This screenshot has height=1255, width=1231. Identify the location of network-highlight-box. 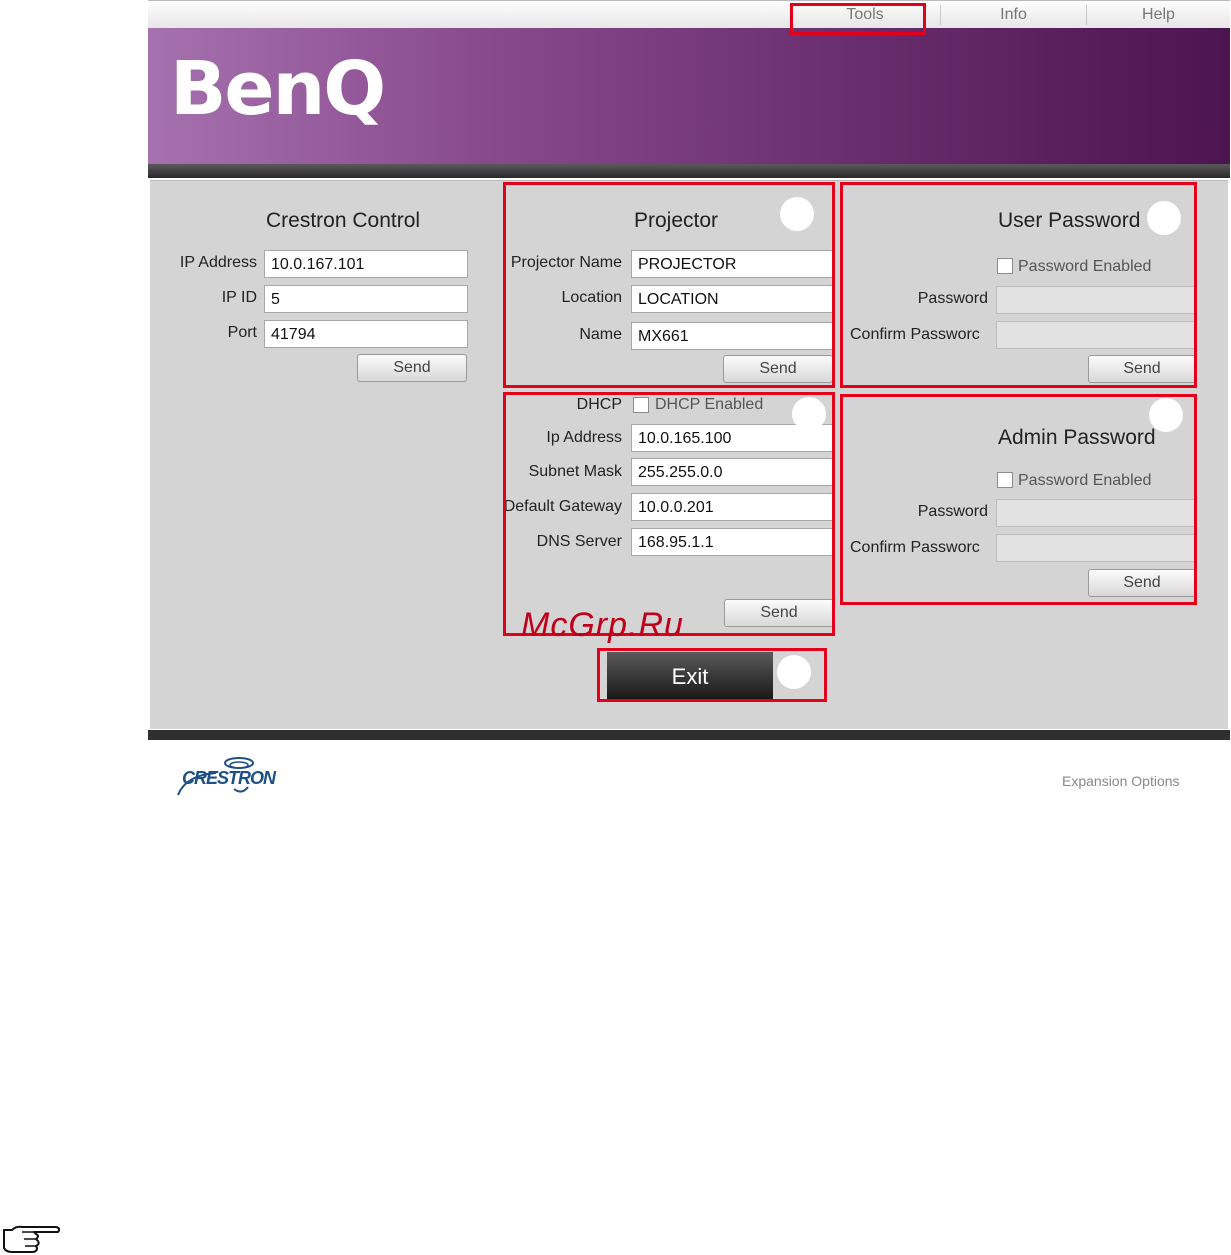
(669, 514).